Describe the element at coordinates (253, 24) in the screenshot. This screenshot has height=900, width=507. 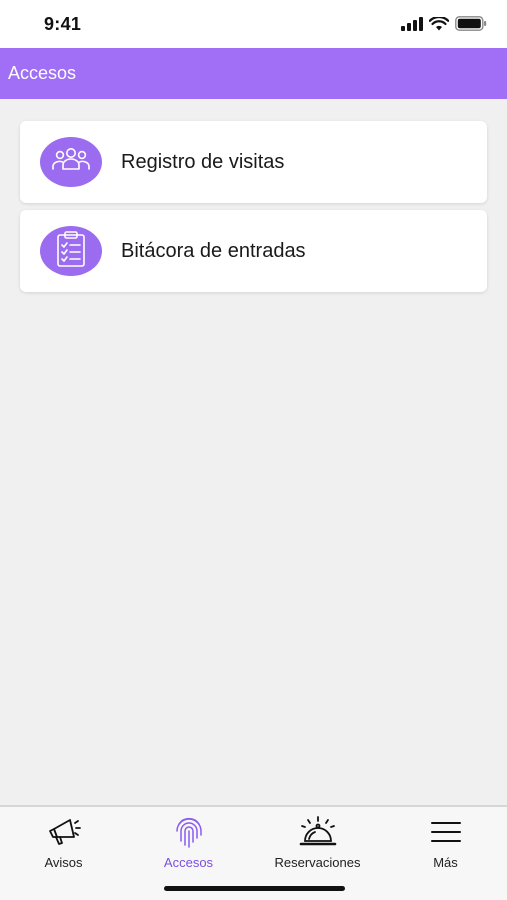
I see `status-bar: 9:41` at that location.